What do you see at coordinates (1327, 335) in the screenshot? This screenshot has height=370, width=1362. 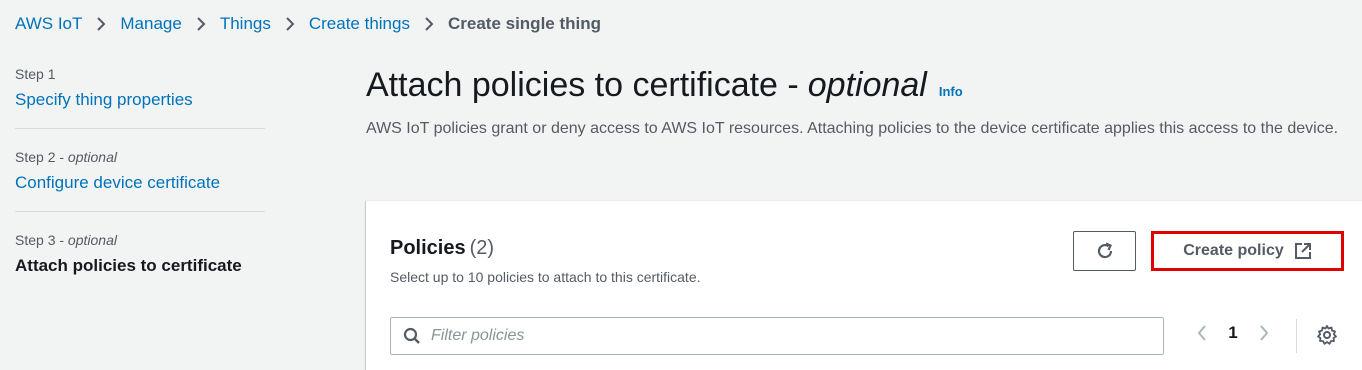 I see `gear-icon` at bounding box center [1327, 335].